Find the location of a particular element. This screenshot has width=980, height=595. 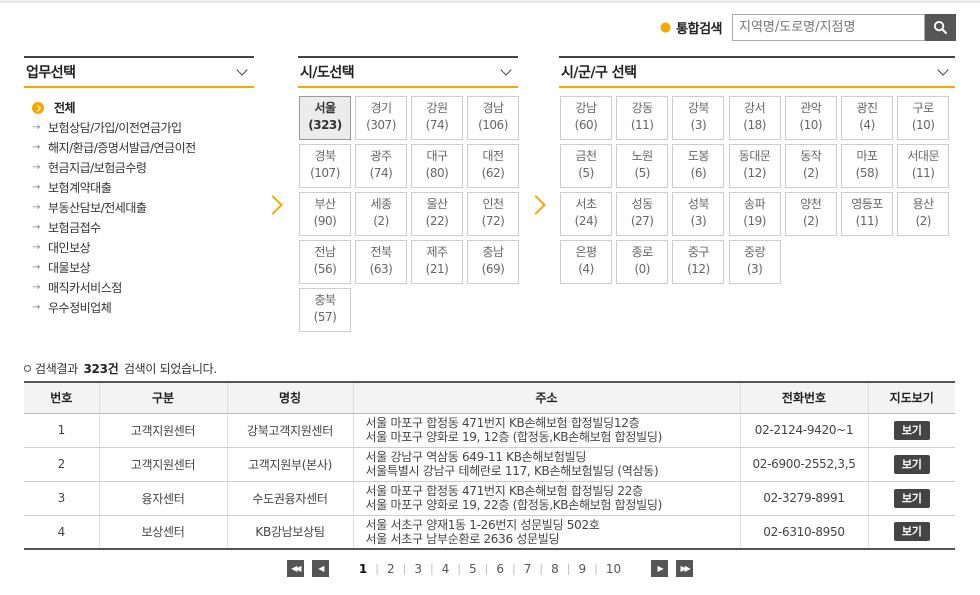

sigungu-cell: 도봉 (6) is located at coordinates (698, 166).